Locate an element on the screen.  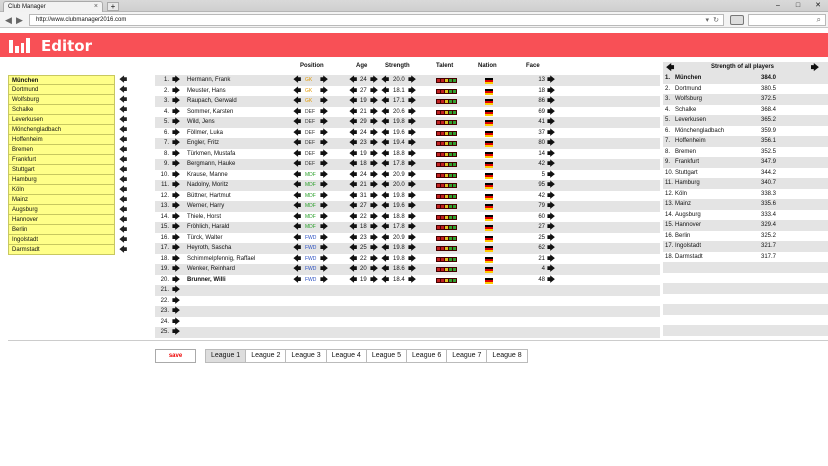
player-name: Wild, Jens is located at coordinates (201, 122).